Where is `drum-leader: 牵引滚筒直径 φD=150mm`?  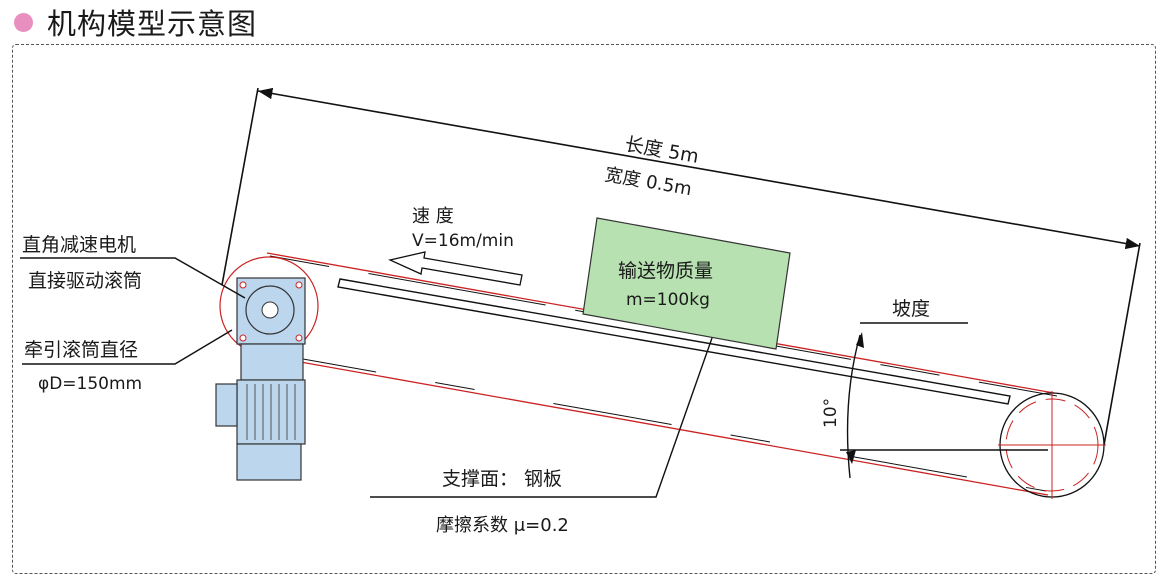
drum-leader: 牵引滚筒直径 φD=150mm is located at coordinates (127, 361).